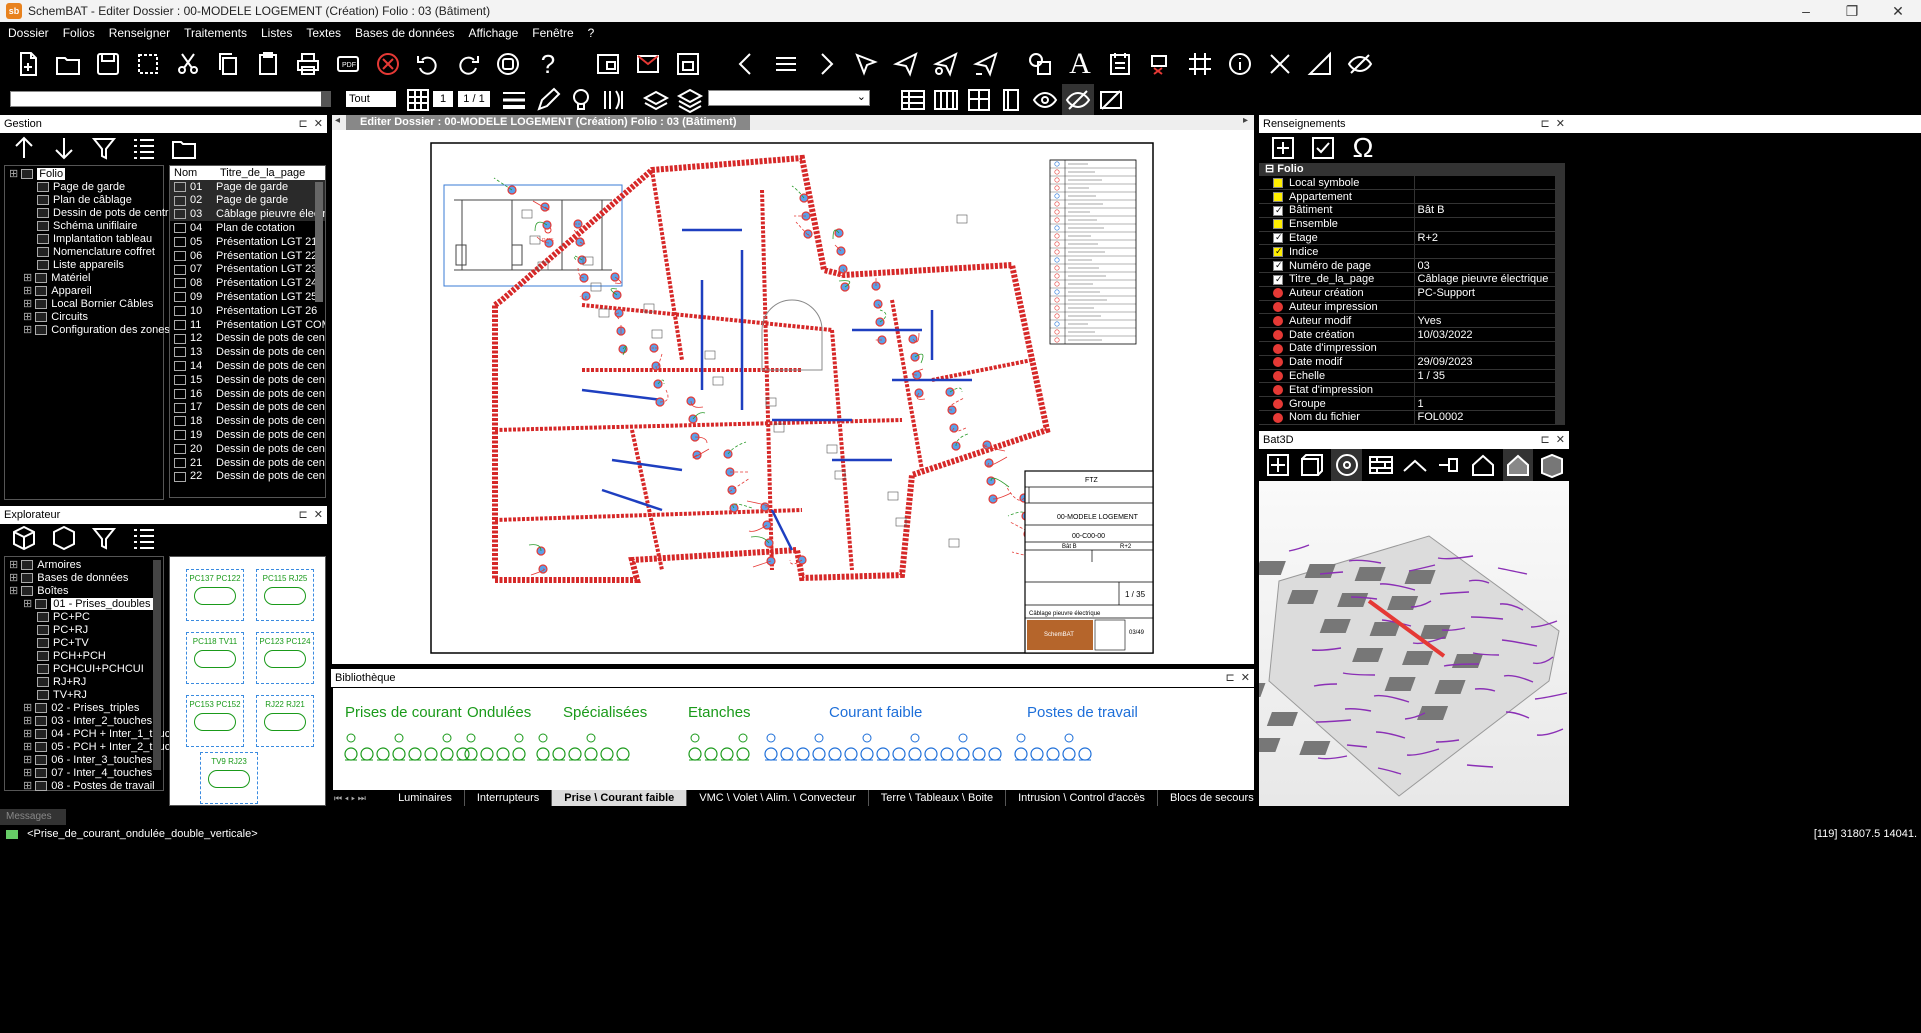 The height and width of the screenshot is (1033, 1921). I want to click on tree-item: PC+TV, so click(84, 643).